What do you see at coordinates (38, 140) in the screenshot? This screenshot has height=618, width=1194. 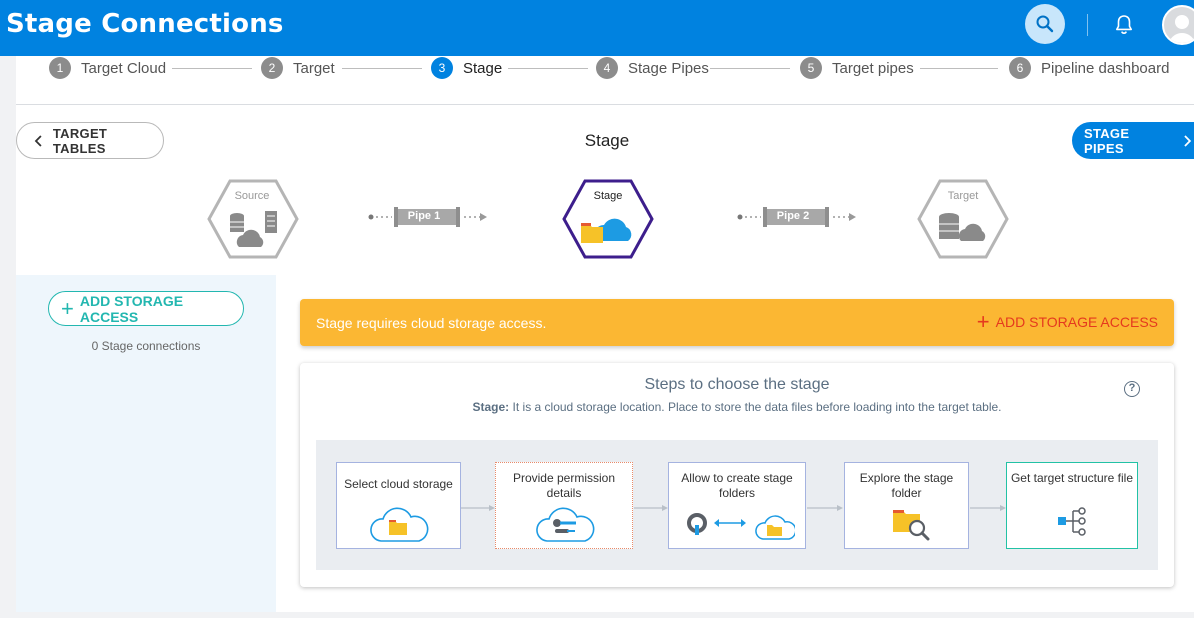 I see `chevron-left-icon` at bounding box center [38, 140].